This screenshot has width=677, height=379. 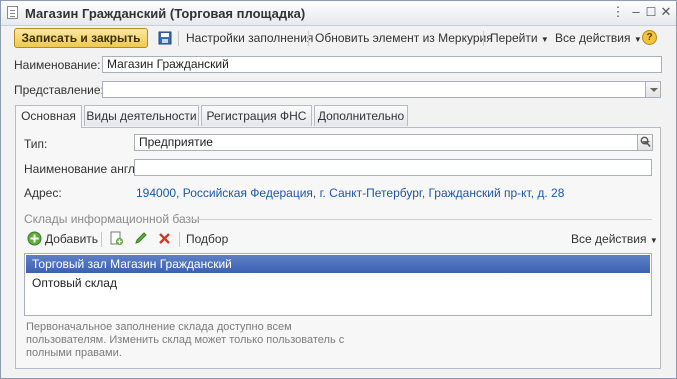 I want to click on tab-extra: Дополнительно, so click(x=361, y=115).